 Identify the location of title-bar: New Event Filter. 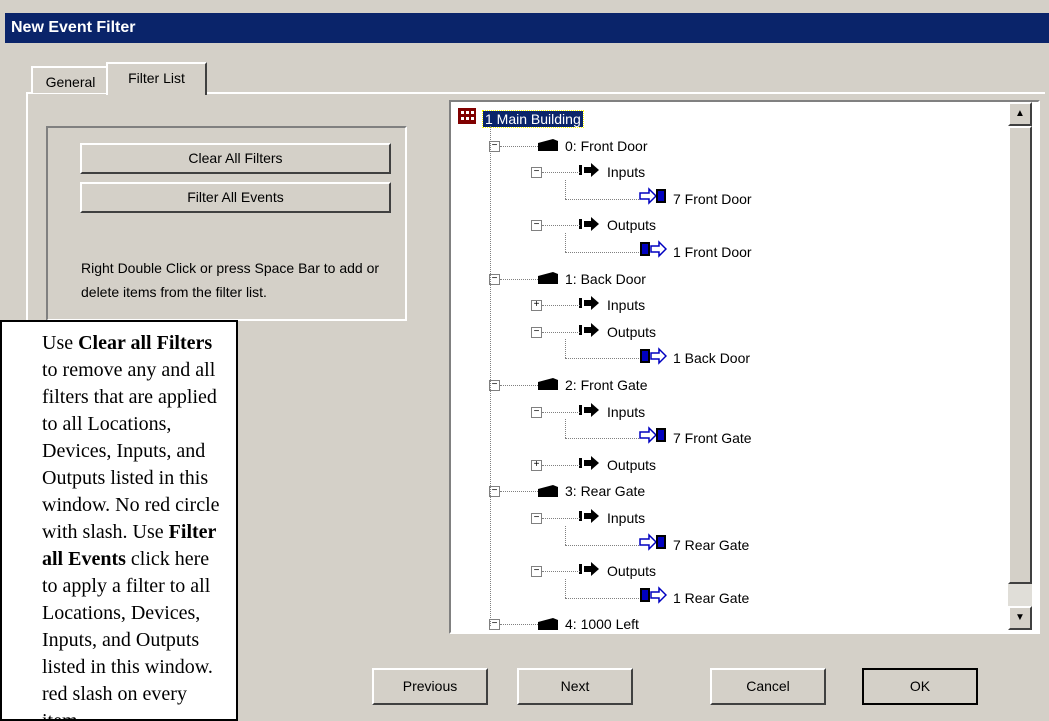
(527, 28).